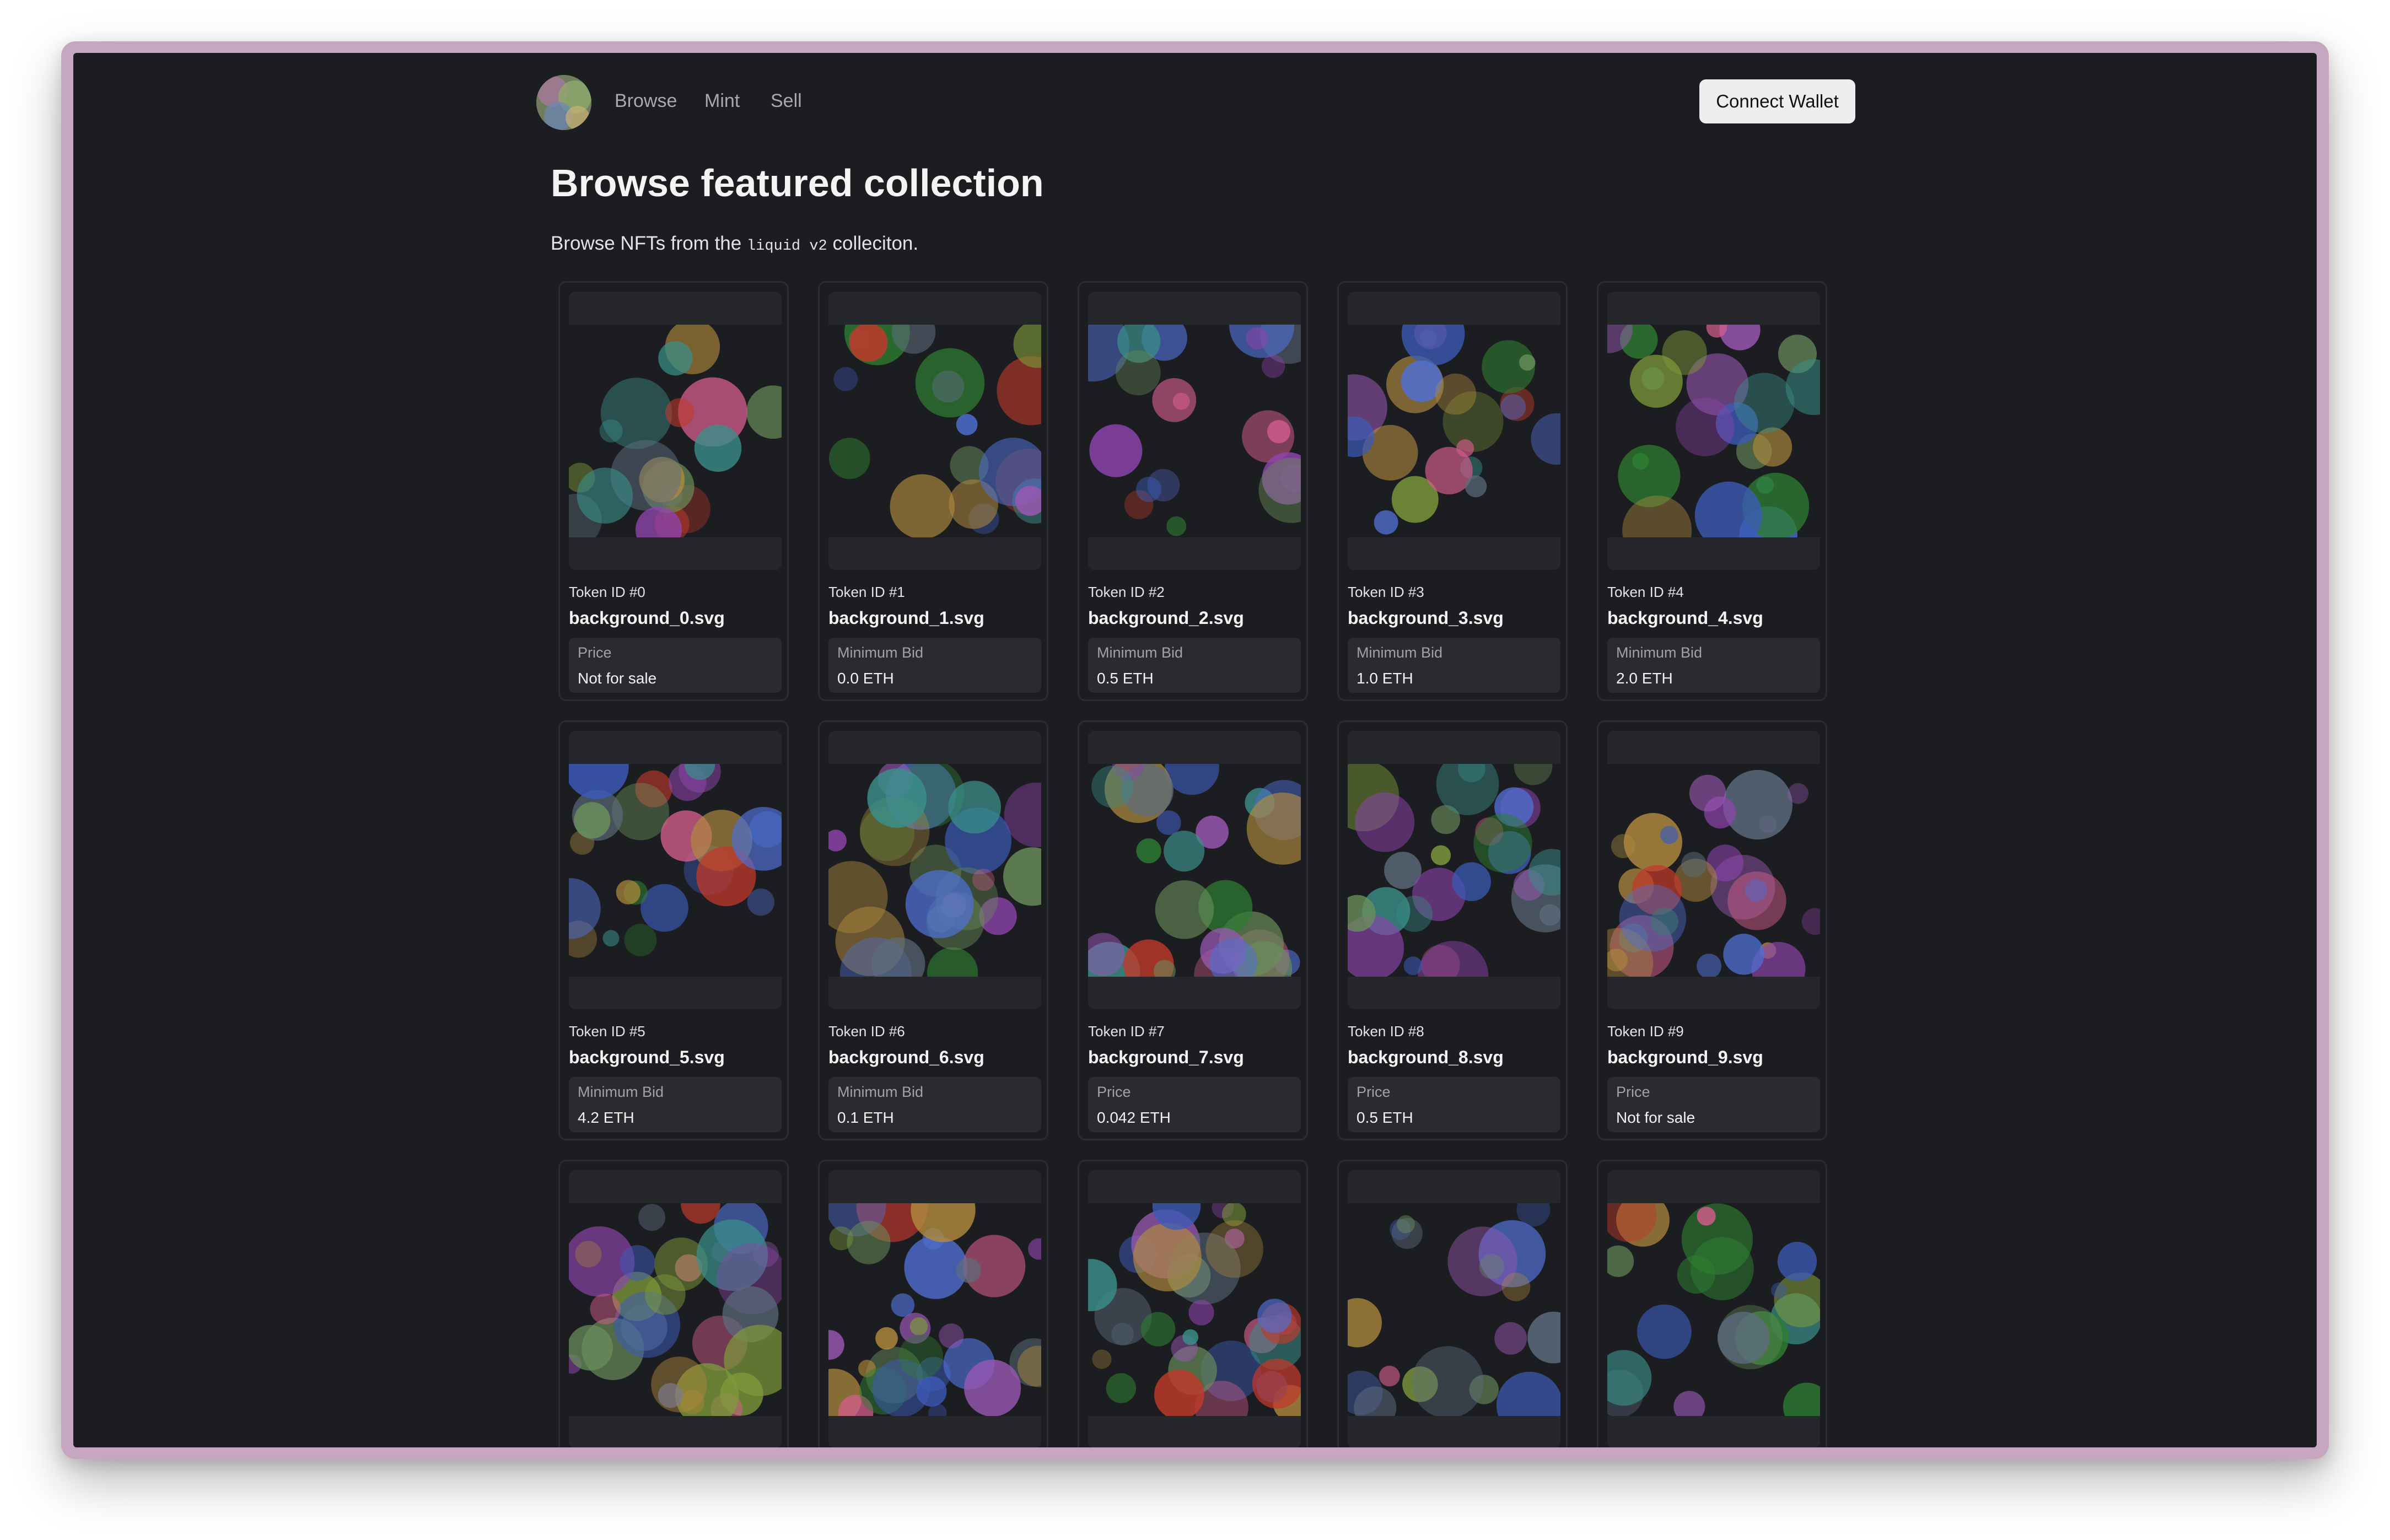 Image resolution: width=2390 pixels, height=1540 pixels. Describe the element at coordinates (675, 1104) in the screenshot. I see `price-box: Minimum Bid 4.2 ETH` at that location.